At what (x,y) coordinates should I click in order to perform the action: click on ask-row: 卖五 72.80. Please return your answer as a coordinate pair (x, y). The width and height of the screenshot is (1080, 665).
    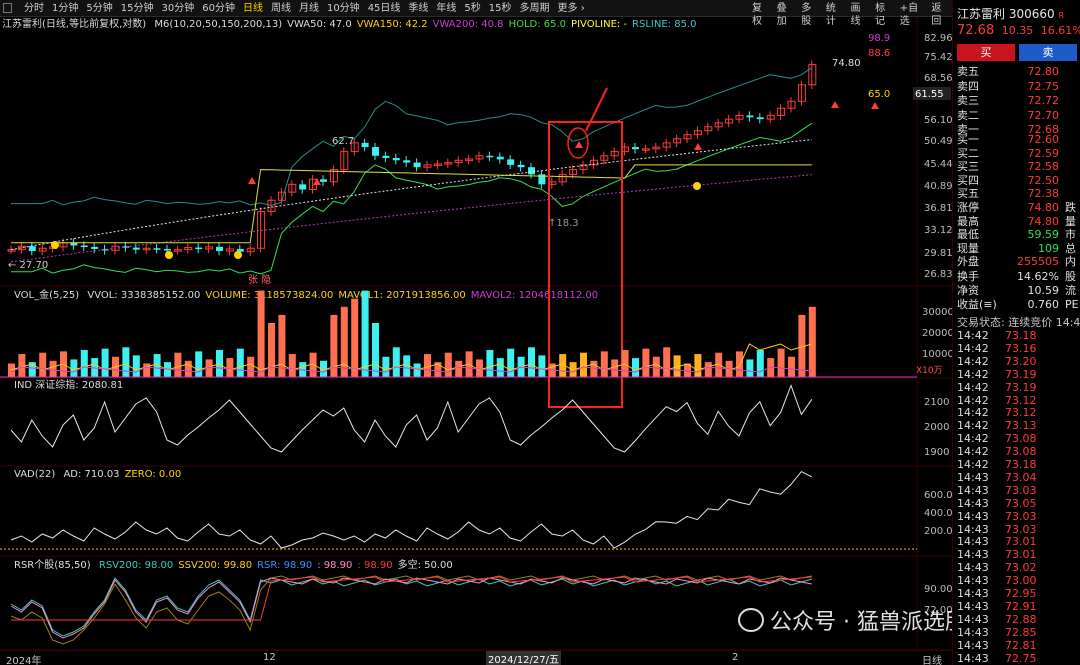
    Looking at the image, I should click on (1018, 71).